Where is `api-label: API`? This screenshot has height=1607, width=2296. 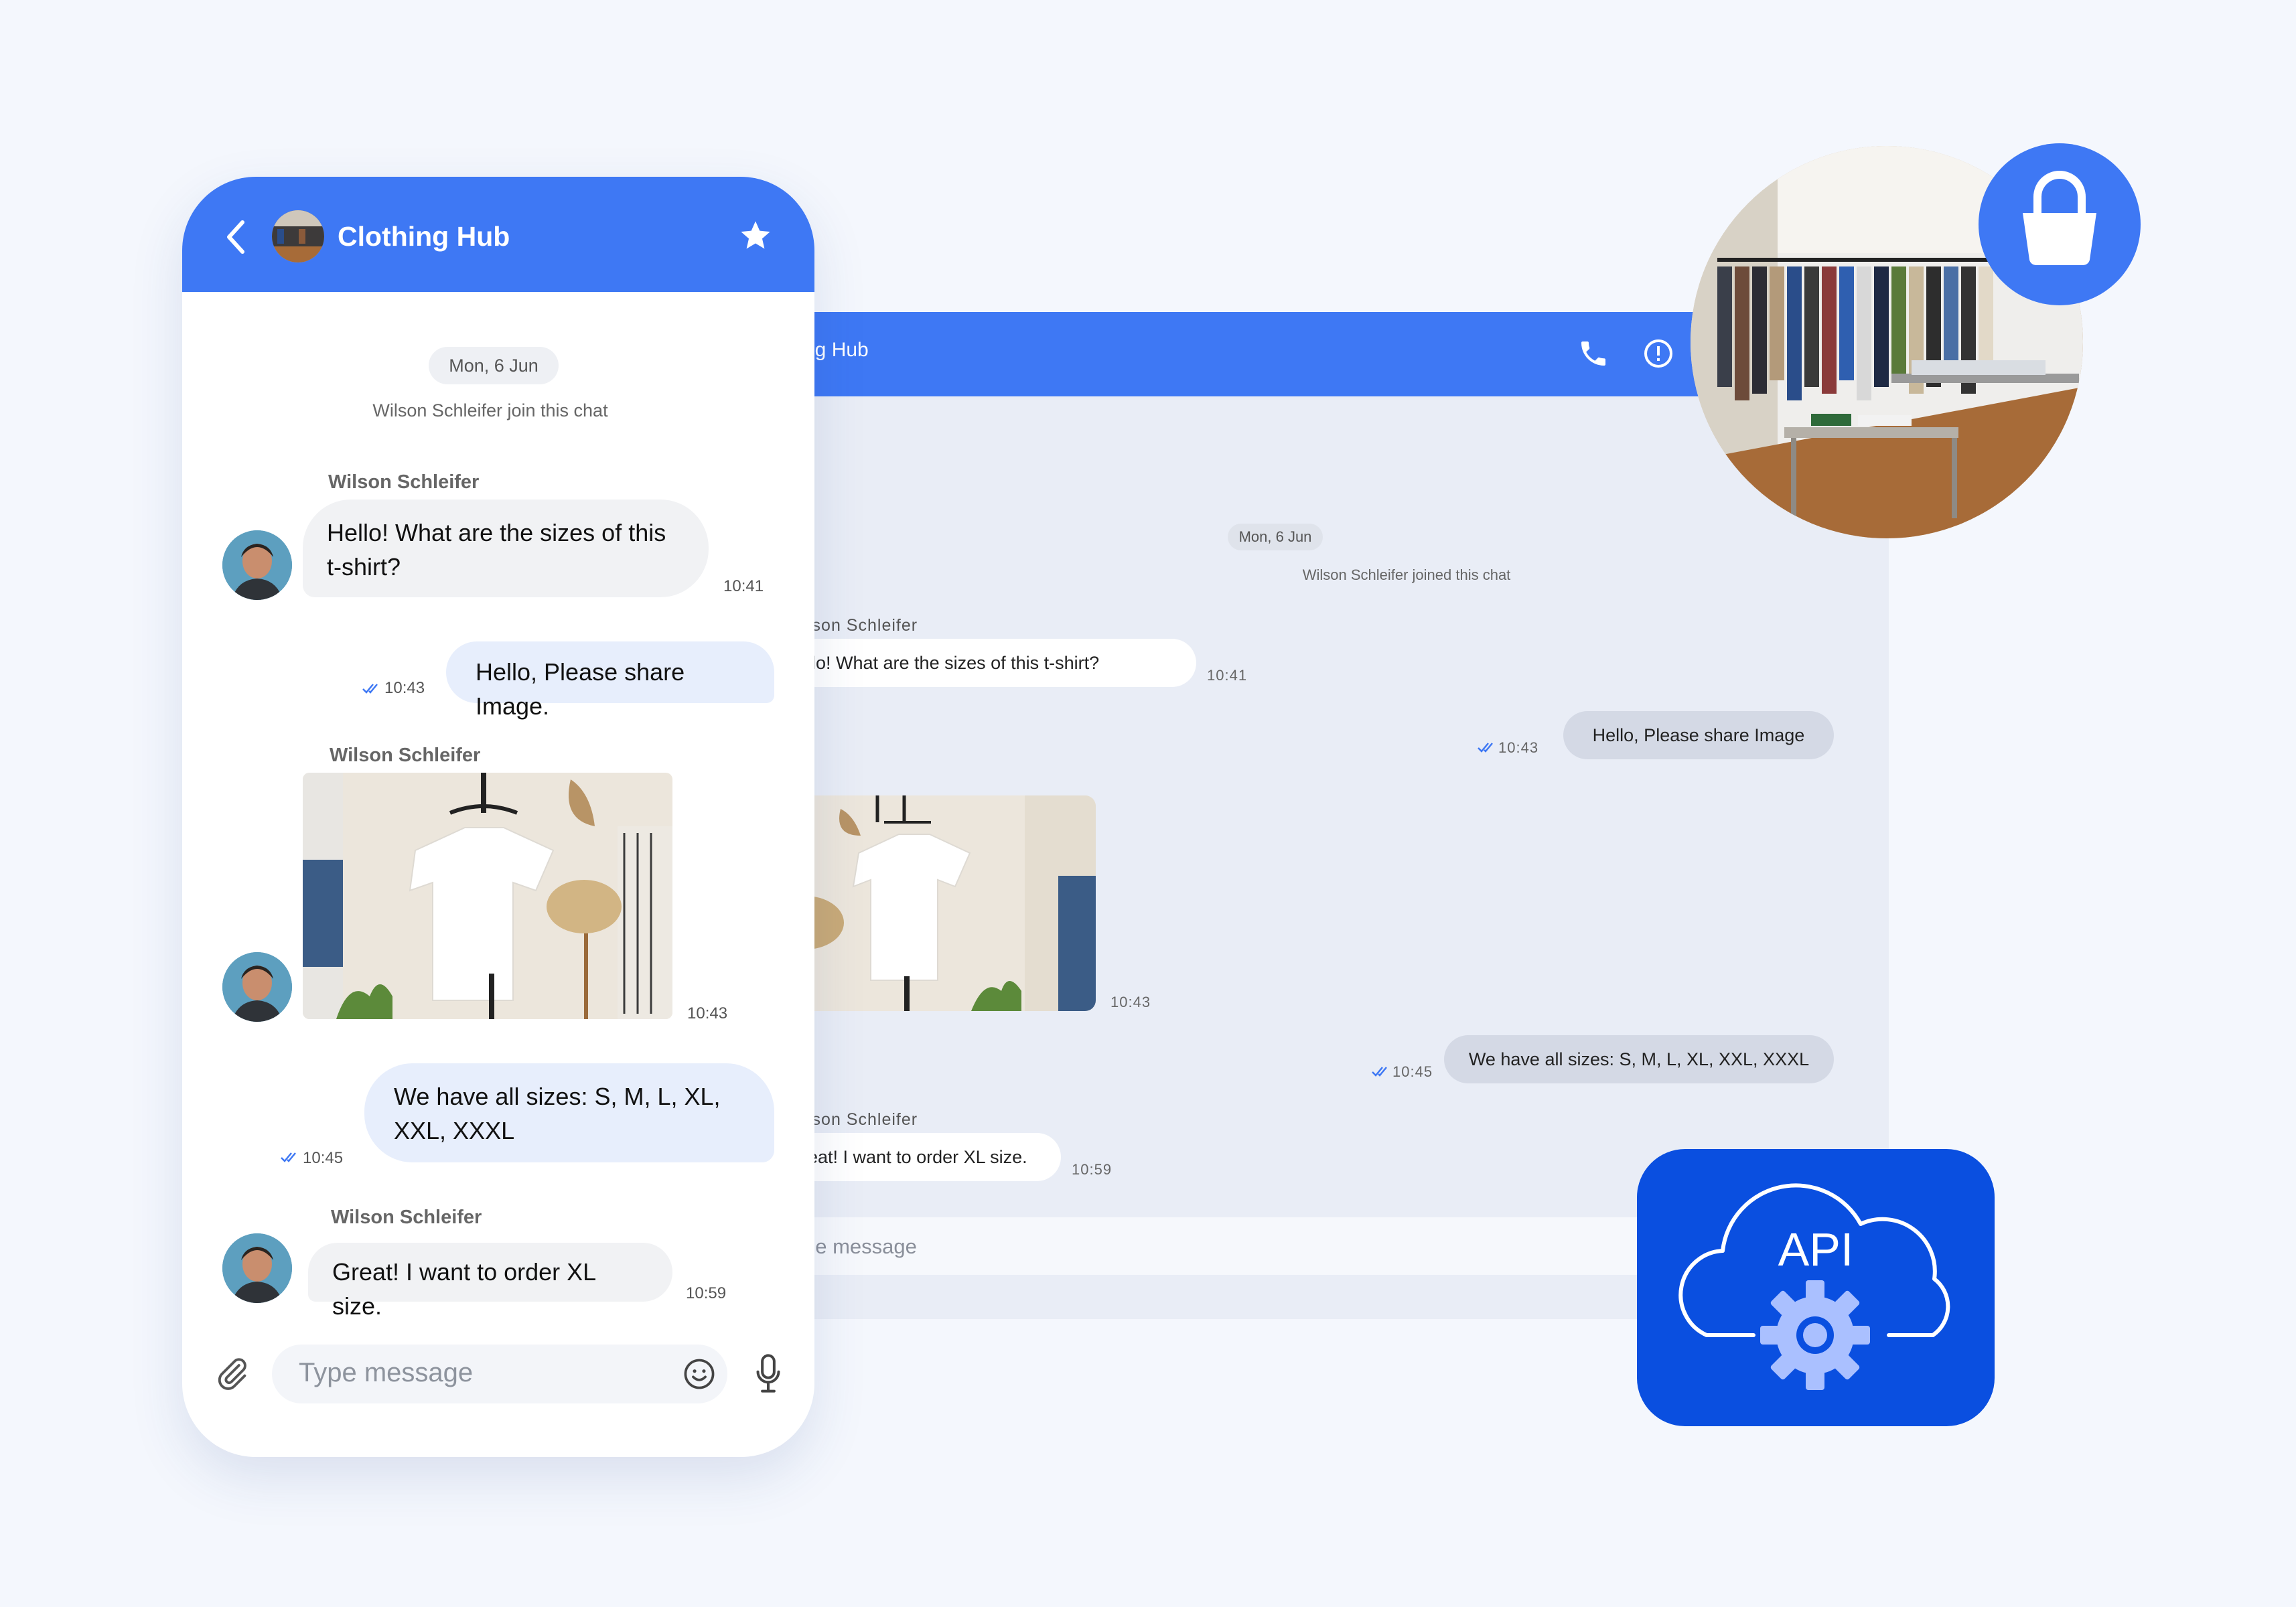
api-label: API is located at coordinates (1816, 1249).